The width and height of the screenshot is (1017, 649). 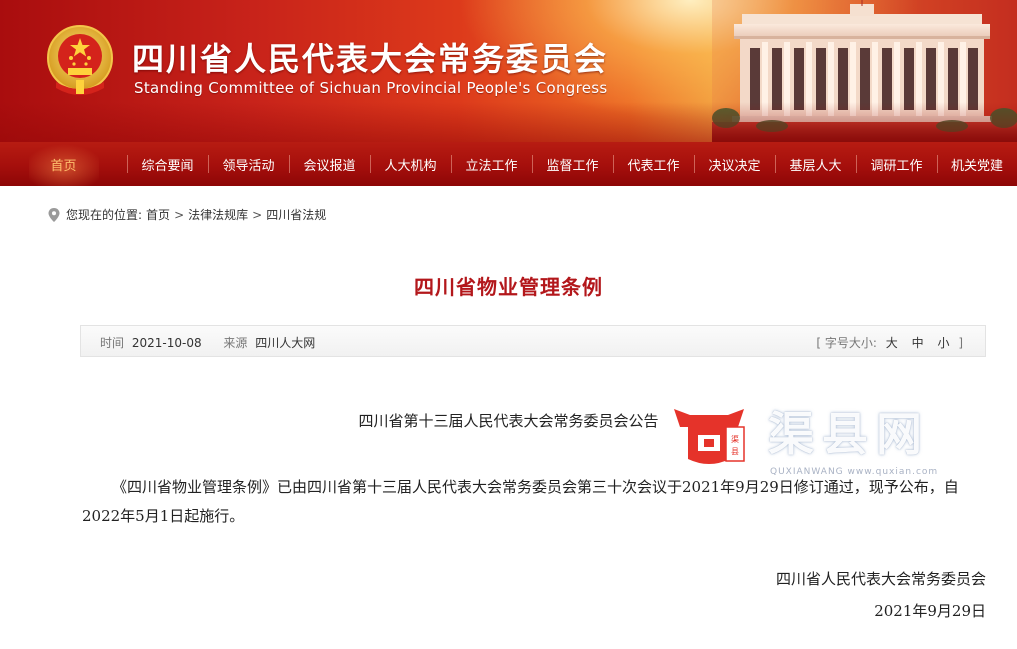 I want to click on font-size-medium-button: 中, so click(x=918, y=343).